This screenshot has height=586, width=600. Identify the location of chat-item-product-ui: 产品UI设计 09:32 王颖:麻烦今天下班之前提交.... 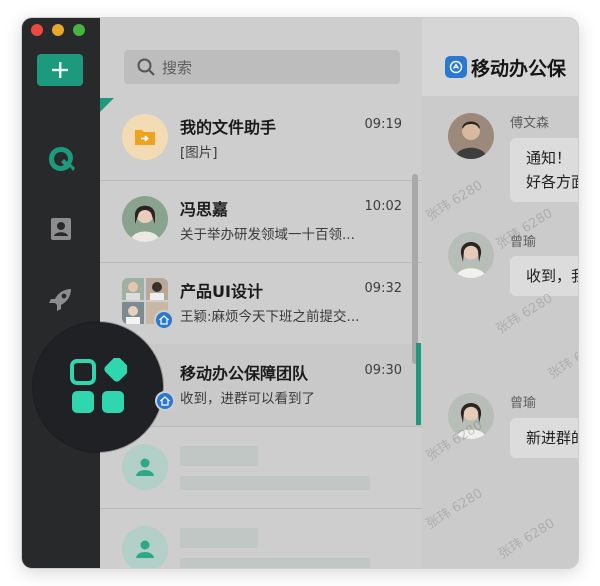
(261, 303).